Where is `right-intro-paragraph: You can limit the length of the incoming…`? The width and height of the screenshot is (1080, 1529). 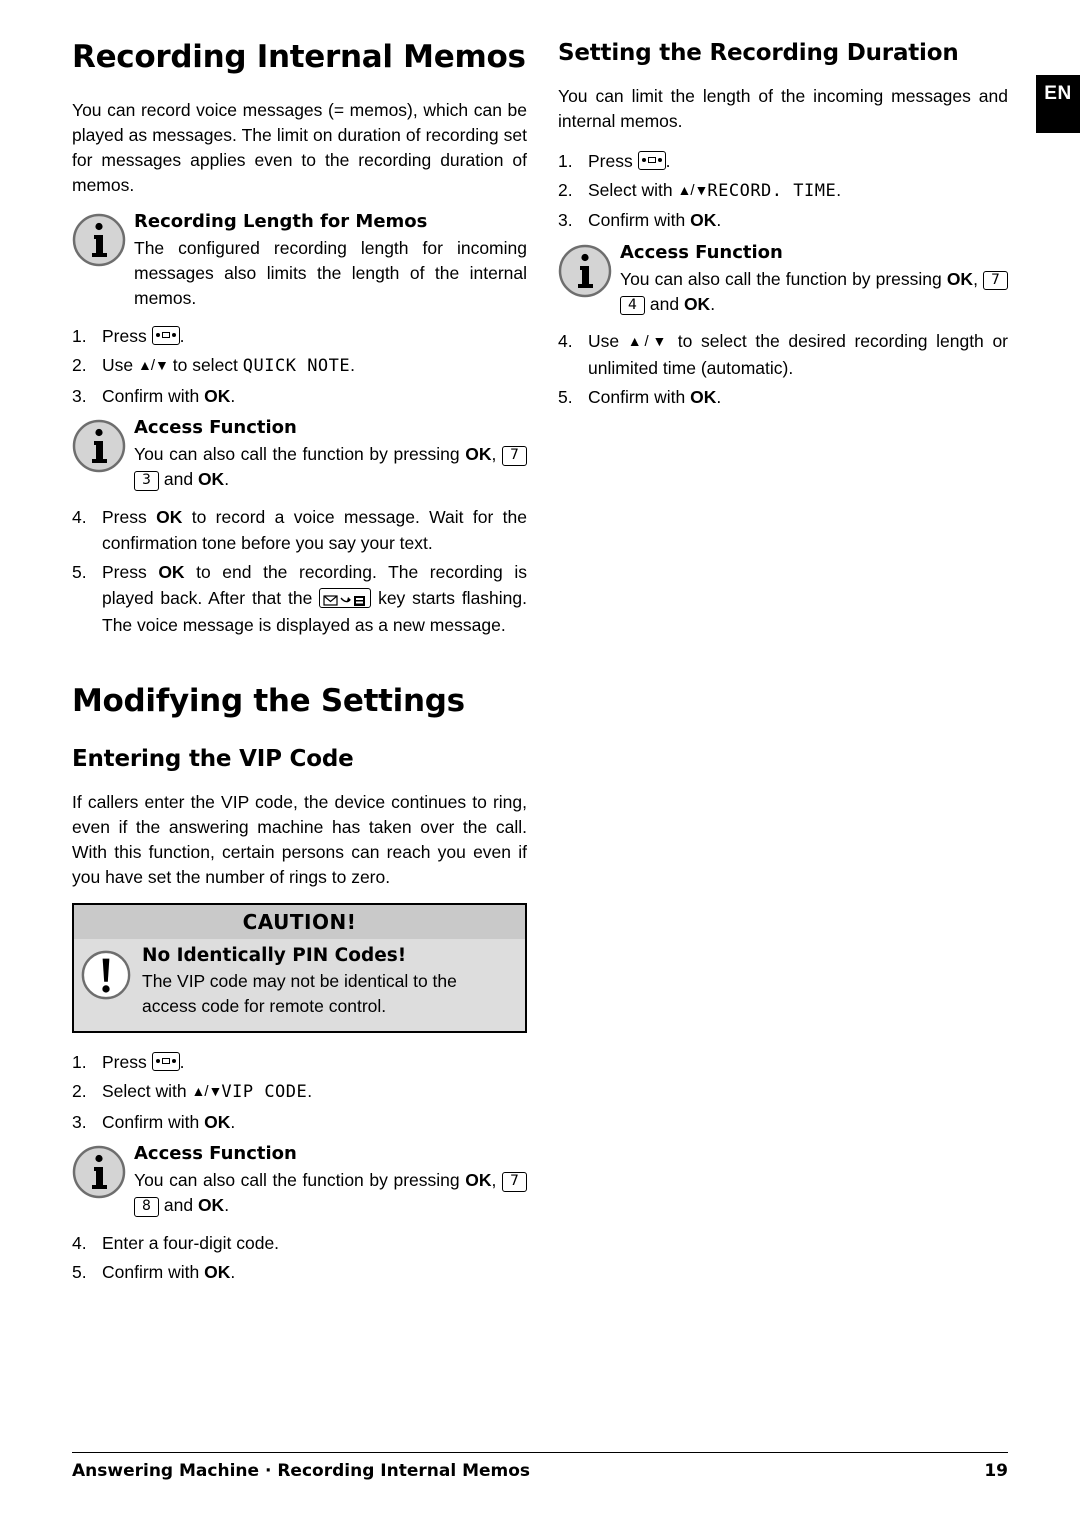 right-intro-paragraph: You can limit the length of the incoming… is located at coordinates (783, 108).